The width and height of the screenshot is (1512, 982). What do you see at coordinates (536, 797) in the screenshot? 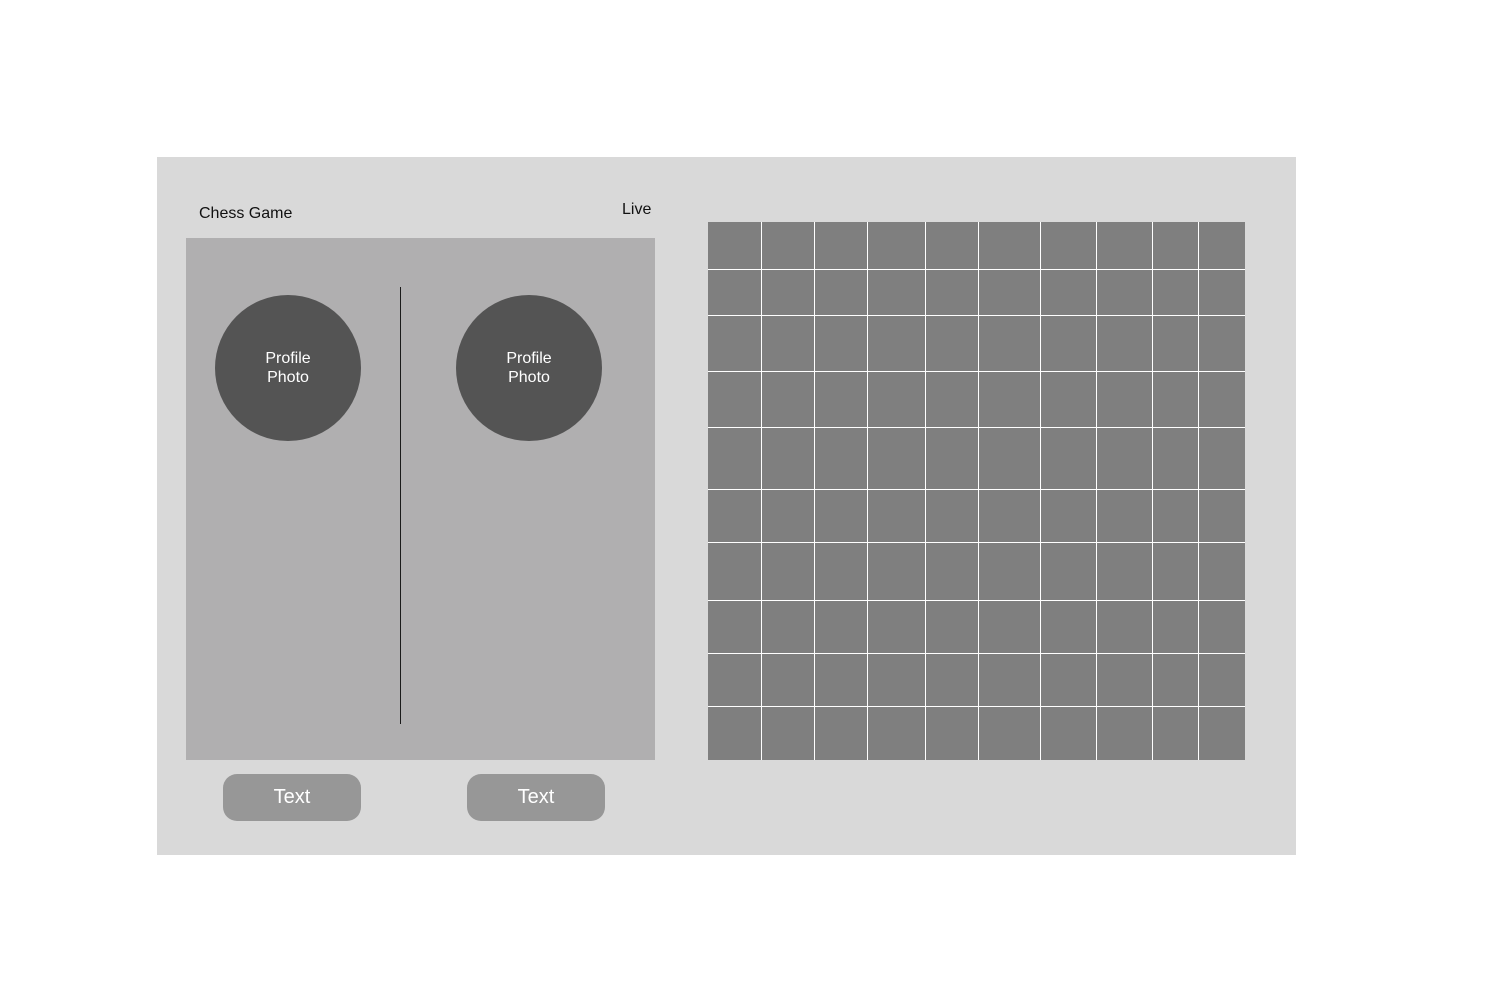
I see `player-two-button: Text` at bounding box center [536, 797].